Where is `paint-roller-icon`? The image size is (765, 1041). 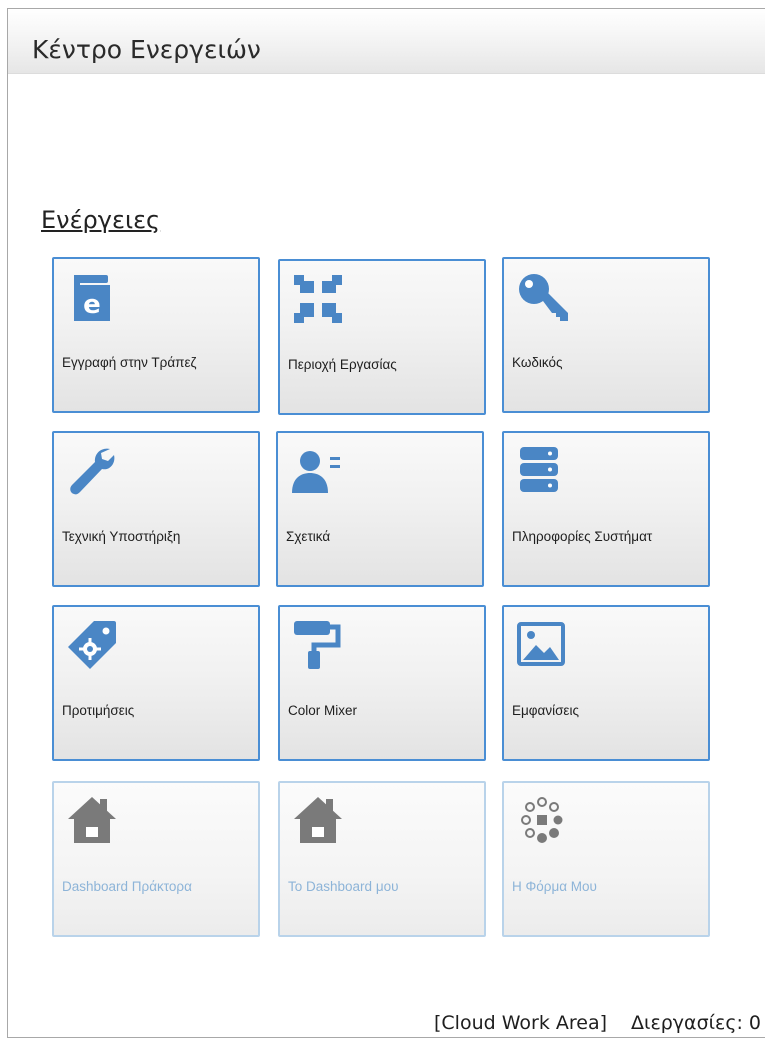 paint-roller-icon is located at coordinates (317, 645).